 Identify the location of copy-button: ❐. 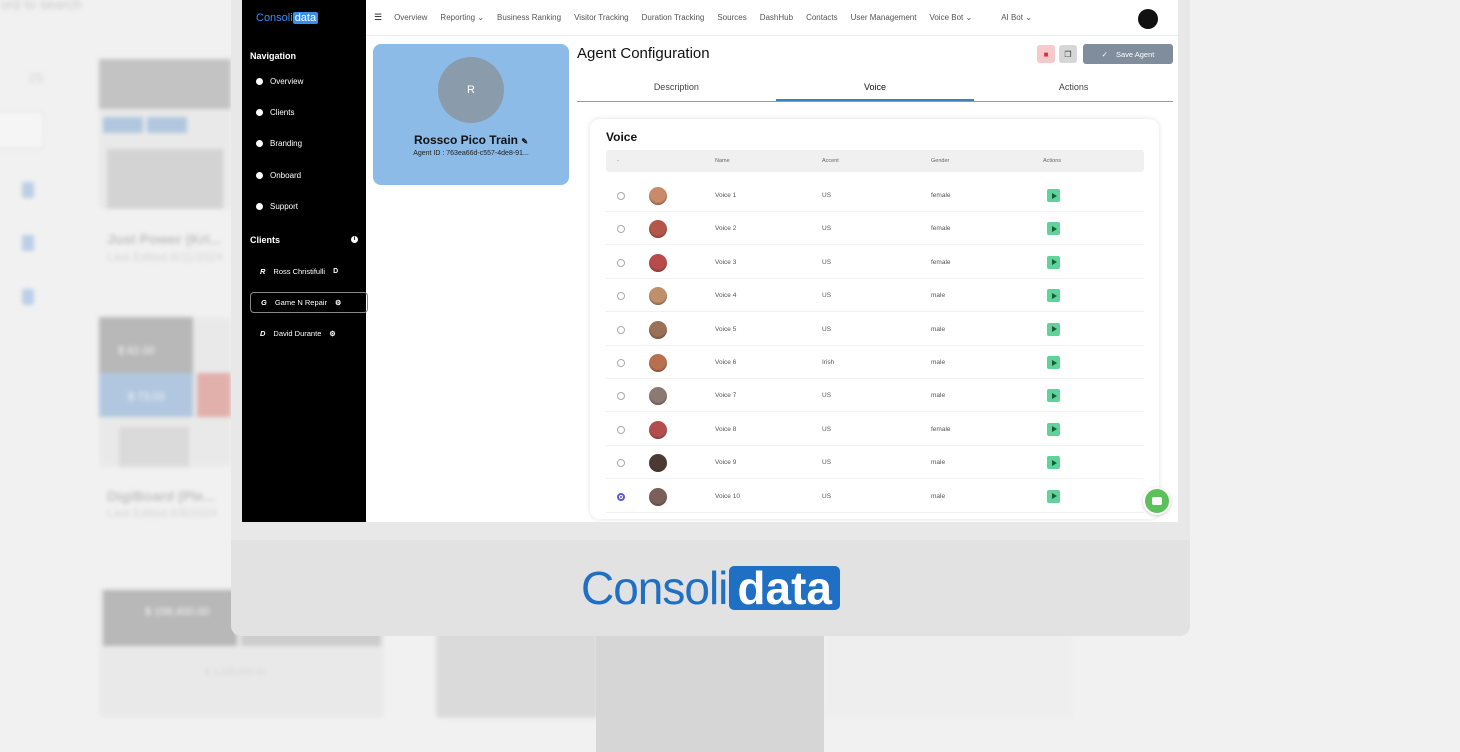
(1068, 54).